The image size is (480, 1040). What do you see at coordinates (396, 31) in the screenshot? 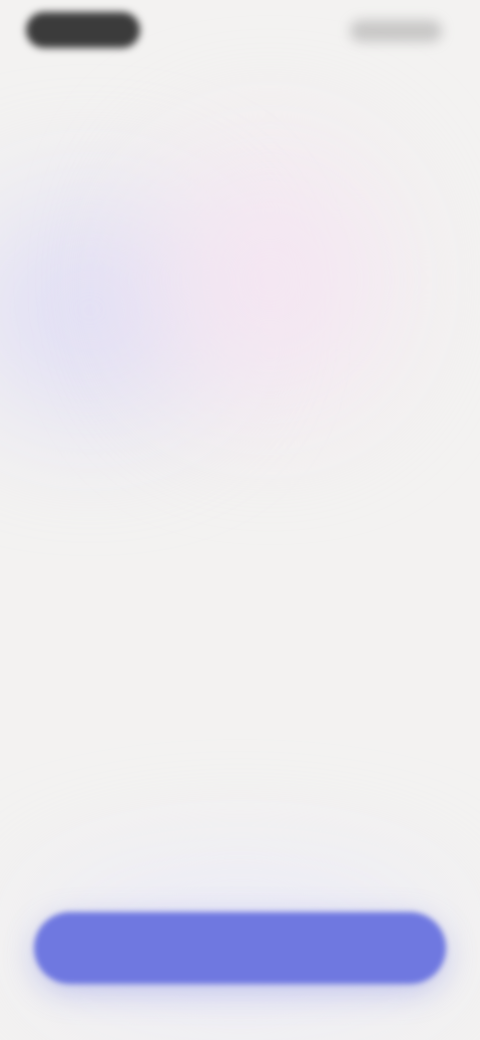
I see `top-right-status-indicators` at bounding box center [396, 31].